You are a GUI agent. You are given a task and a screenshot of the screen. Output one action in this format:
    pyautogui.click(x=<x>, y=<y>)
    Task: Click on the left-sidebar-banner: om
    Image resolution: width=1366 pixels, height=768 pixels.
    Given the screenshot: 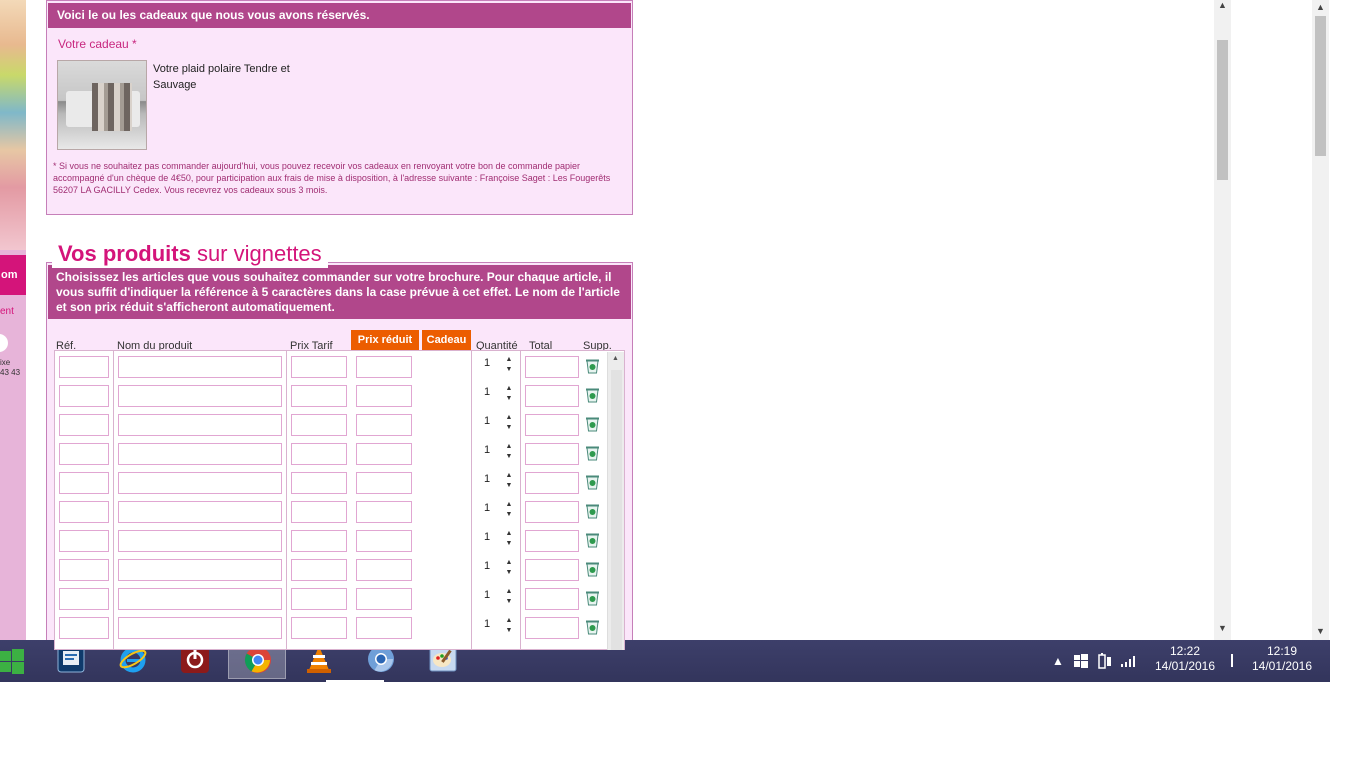 What is the action you would take?
    pyautogui.click(x=13, y=275)
    